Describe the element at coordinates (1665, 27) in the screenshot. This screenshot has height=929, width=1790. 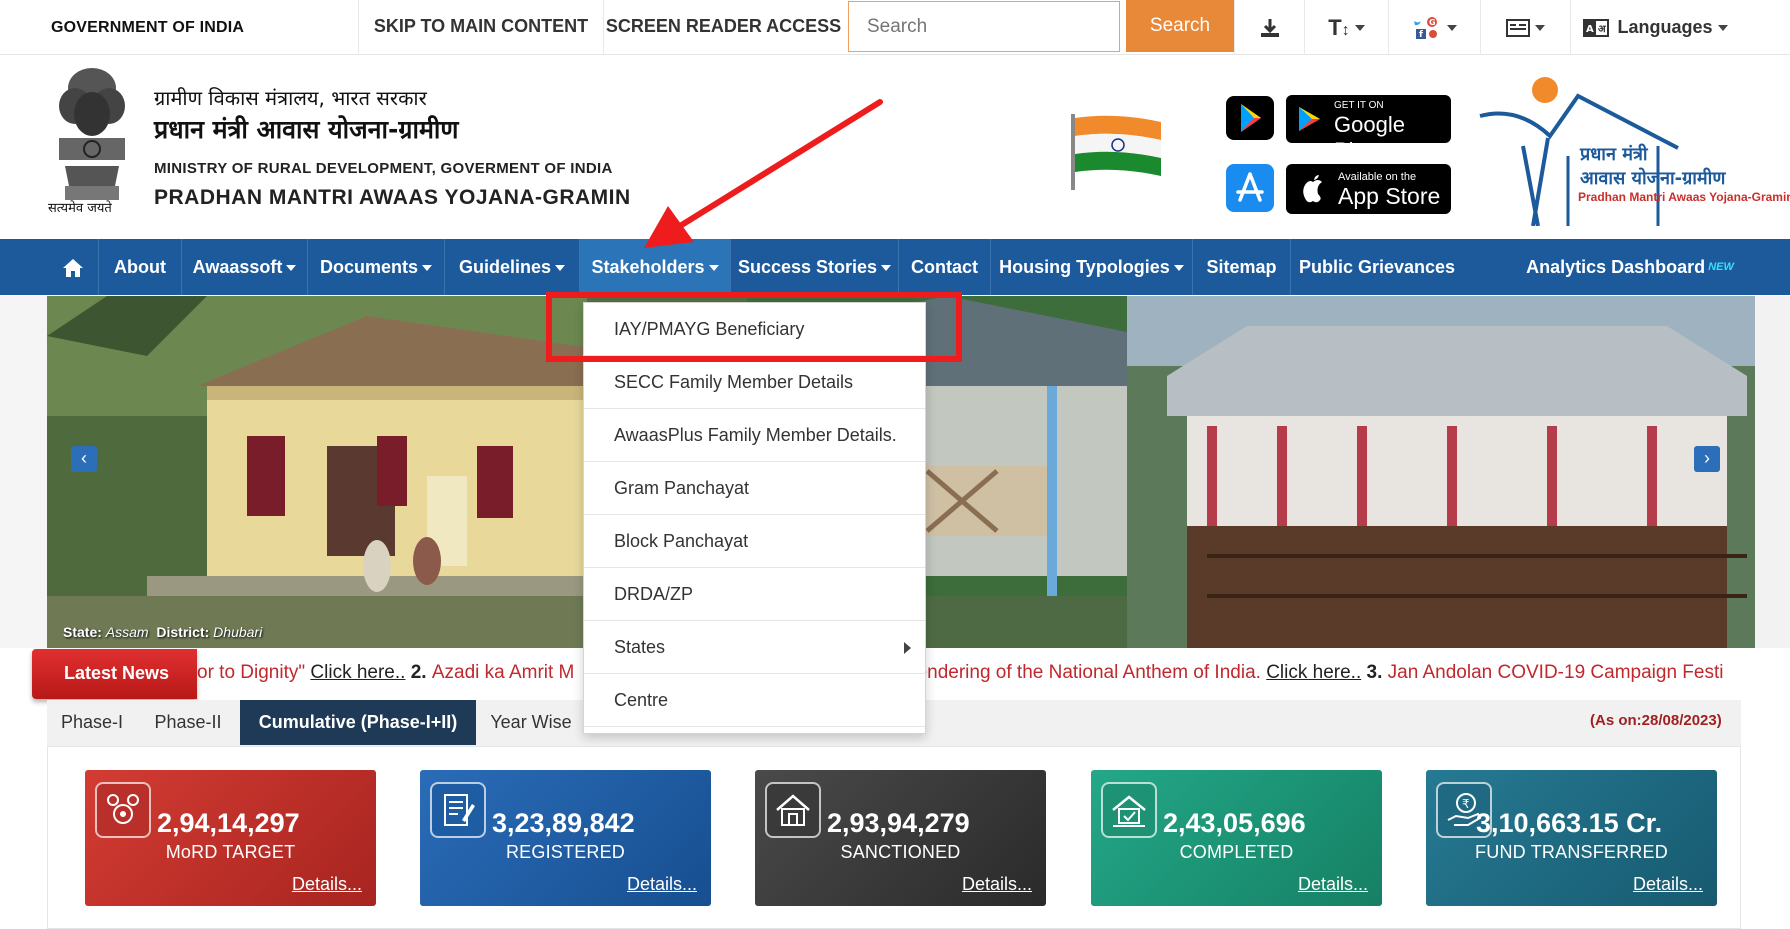
I see `languages-label: Languages` at that location.